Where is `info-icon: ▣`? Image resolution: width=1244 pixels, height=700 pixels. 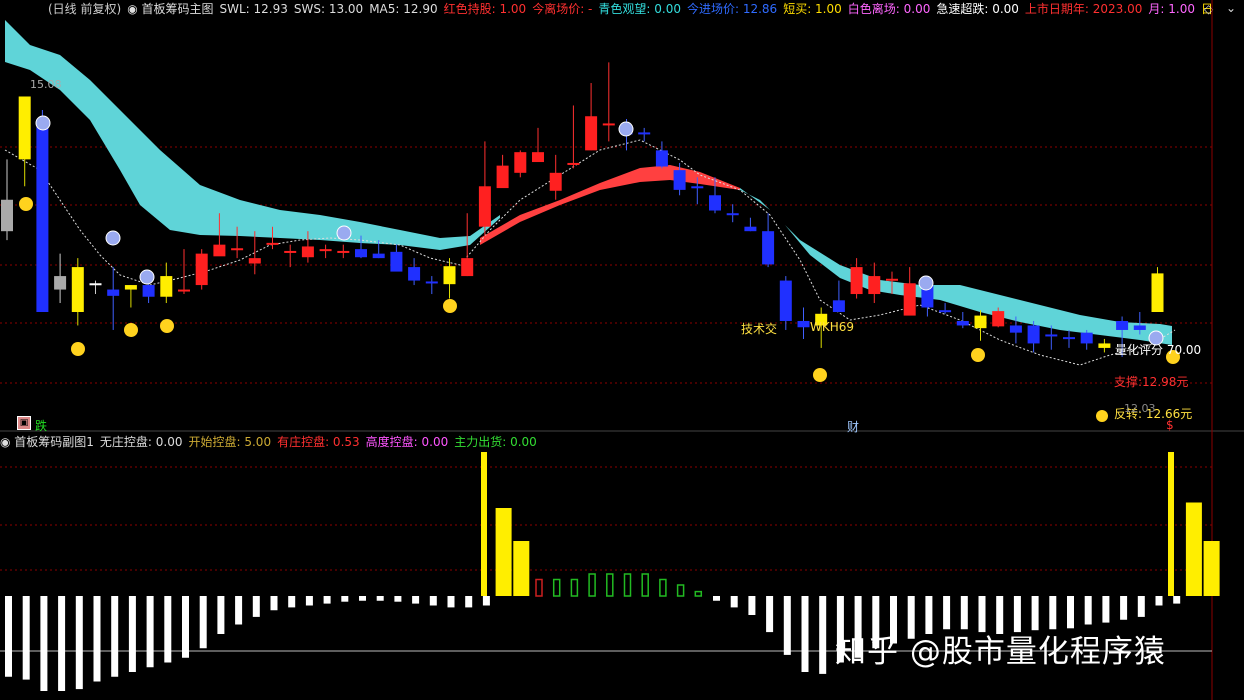
info-icon: ▣ is located at coordinates (24, 423).